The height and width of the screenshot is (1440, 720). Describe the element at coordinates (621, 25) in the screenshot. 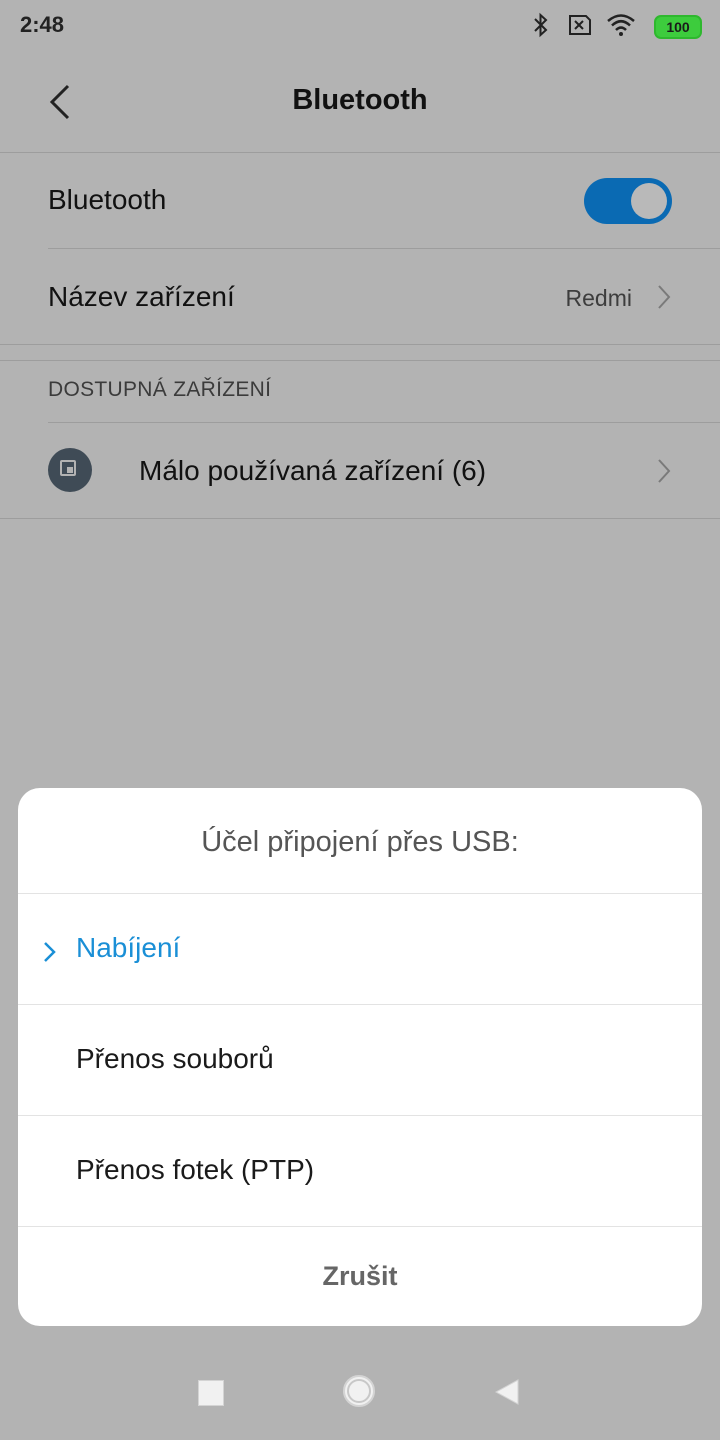

I see `wifi-icon` at that location.